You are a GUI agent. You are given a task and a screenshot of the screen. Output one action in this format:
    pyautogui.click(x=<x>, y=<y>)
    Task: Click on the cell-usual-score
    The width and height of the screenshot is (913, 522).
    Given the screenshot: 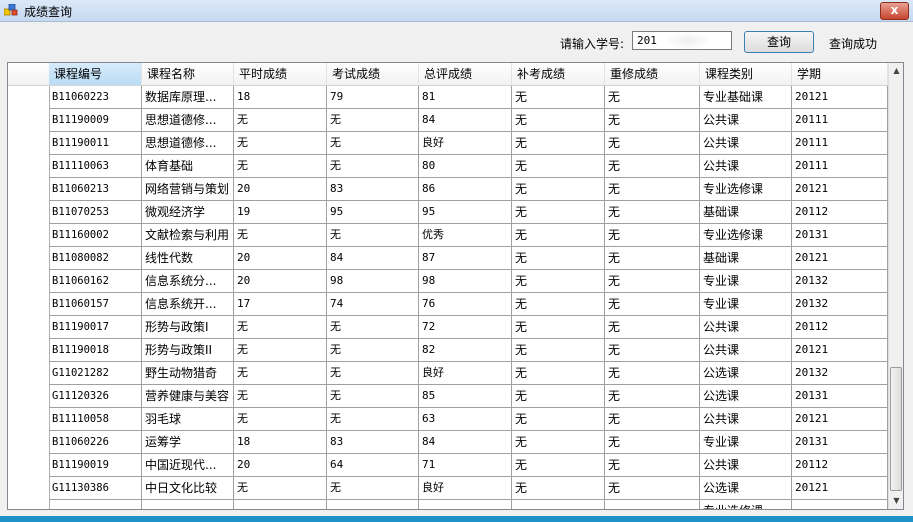 What is the action you would take?
    pyautogui.click(x=280, y=504)
    